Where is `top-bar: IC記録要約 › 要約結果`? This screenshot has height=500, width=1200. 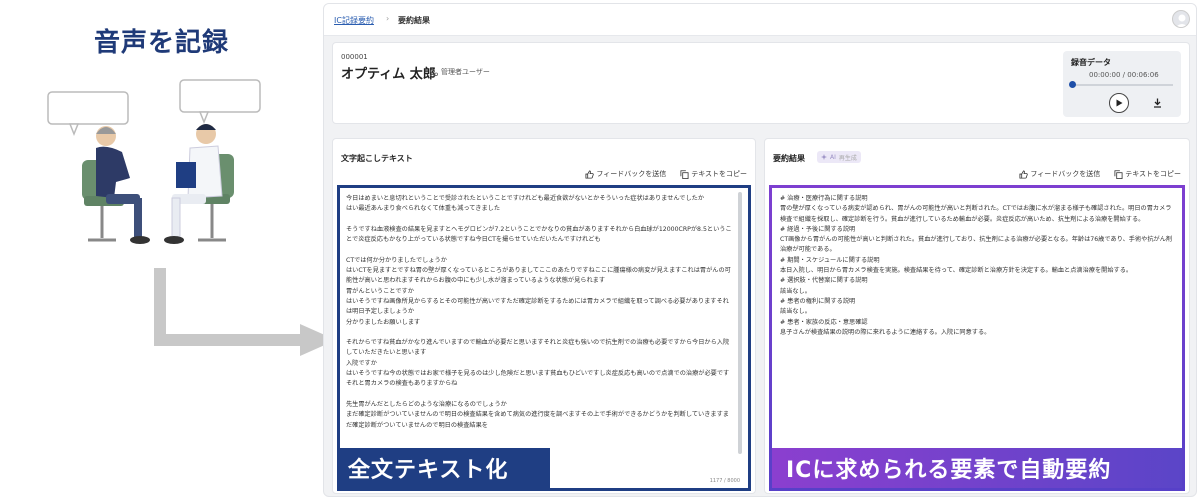
top-bar: IC記録要約 › 要約結果 is located at coordinates (760, 20).